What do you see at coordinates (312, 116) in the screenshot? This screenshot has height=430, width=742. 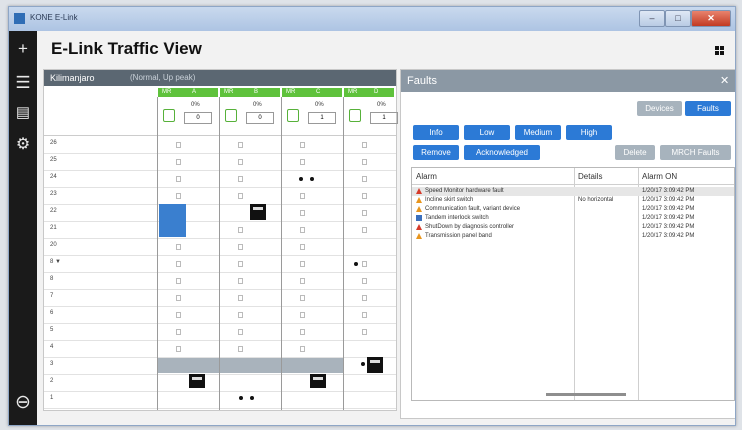 I see `car-header-c: 0% 1` at bounding box center [312, 116].